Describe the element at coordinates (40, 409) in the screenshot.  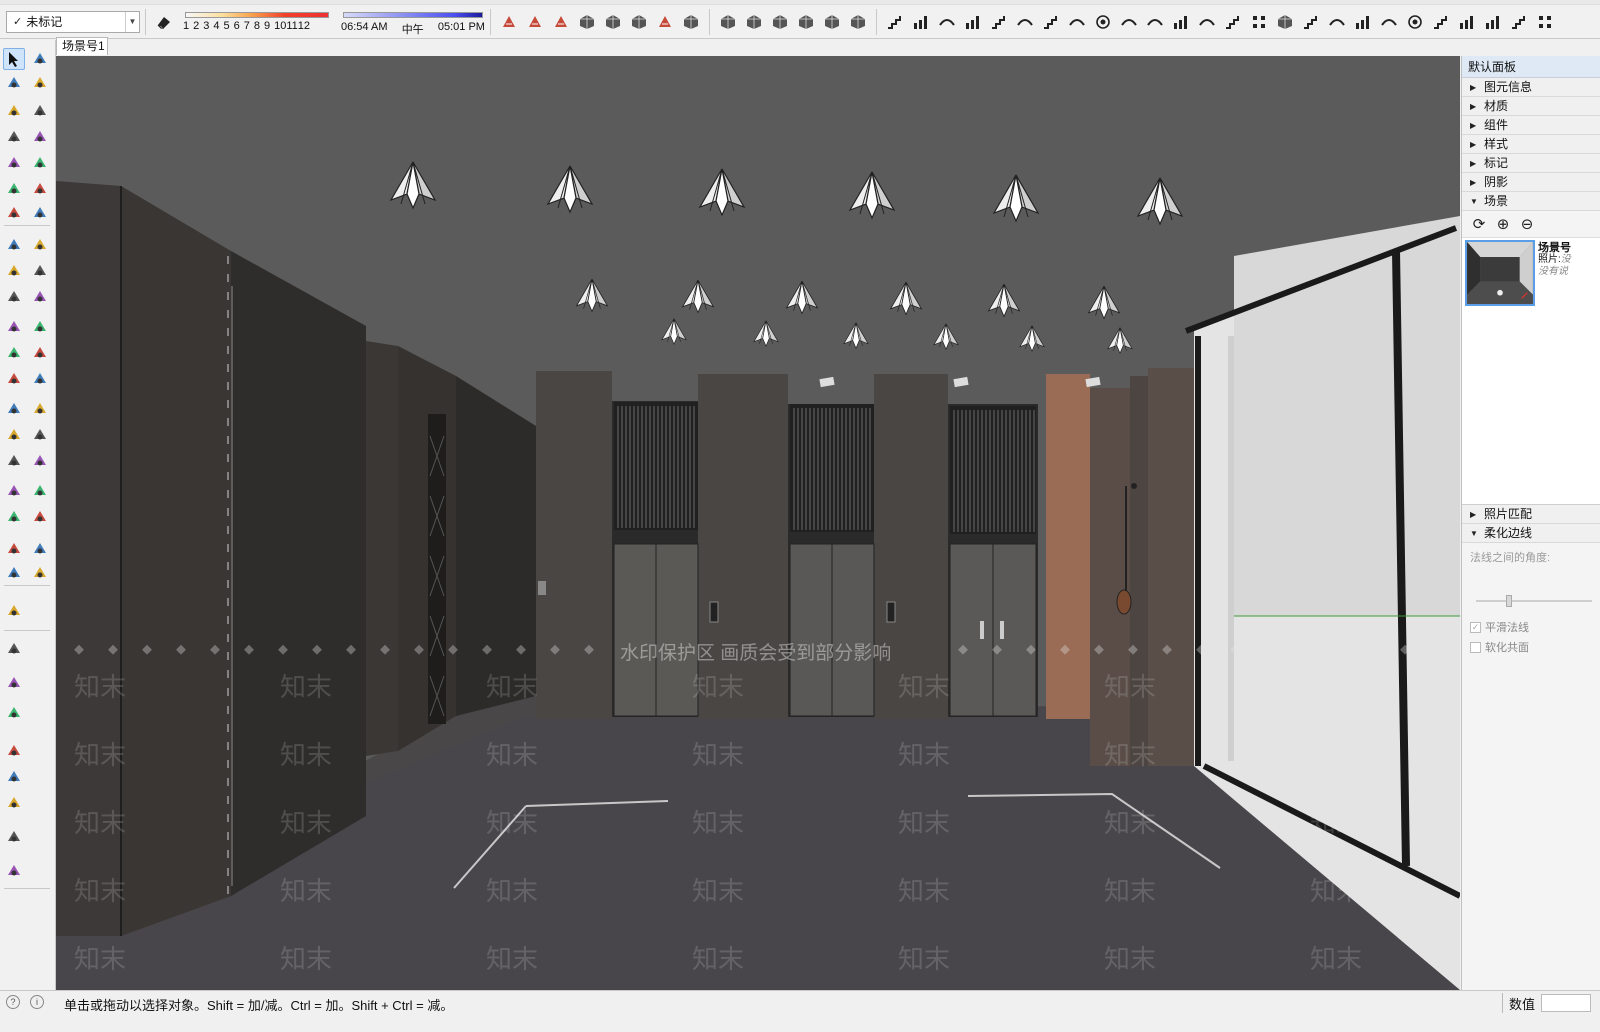
I see `pan-tool-icon` at that location.